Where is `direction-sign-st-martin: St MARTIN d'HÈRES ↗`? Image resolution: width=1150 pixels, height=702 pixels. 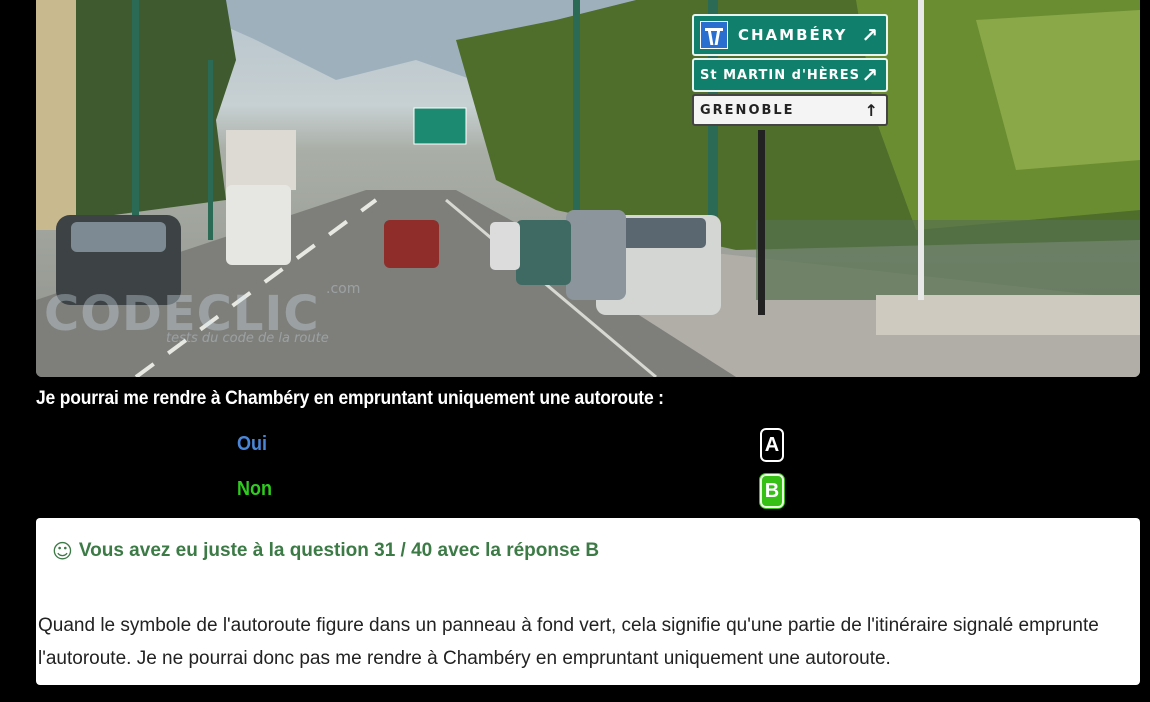
direction-sign-st-martin: St MARTIN d'HÈRES ↗ is located at coordinates (790, 75).